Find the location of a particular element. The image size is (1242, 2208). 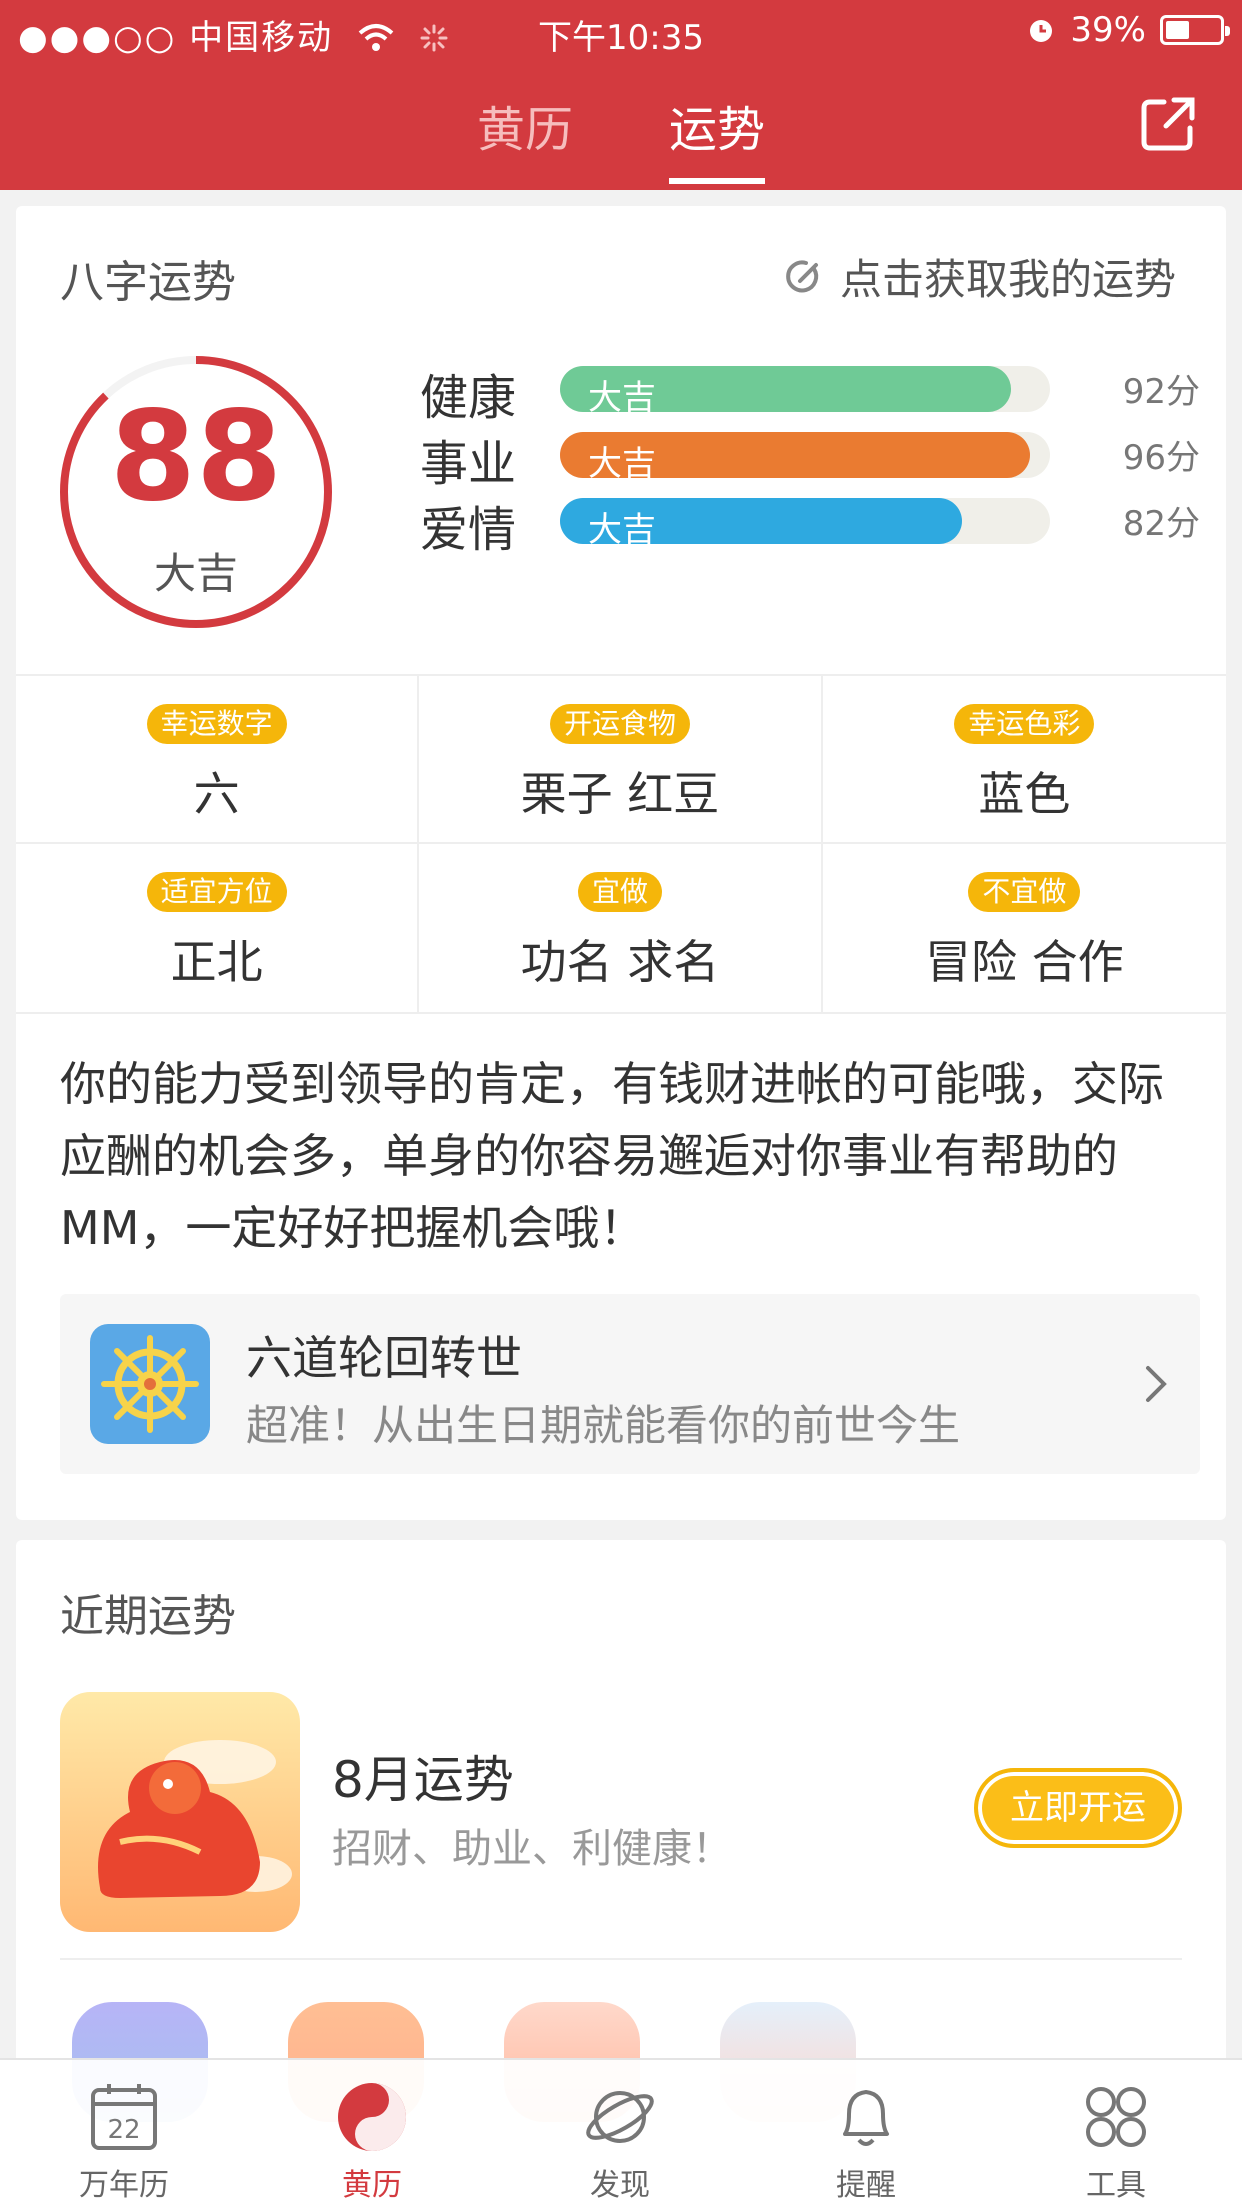

nav-item-almanac: 黄历 is located at coordinates (372, 2141).